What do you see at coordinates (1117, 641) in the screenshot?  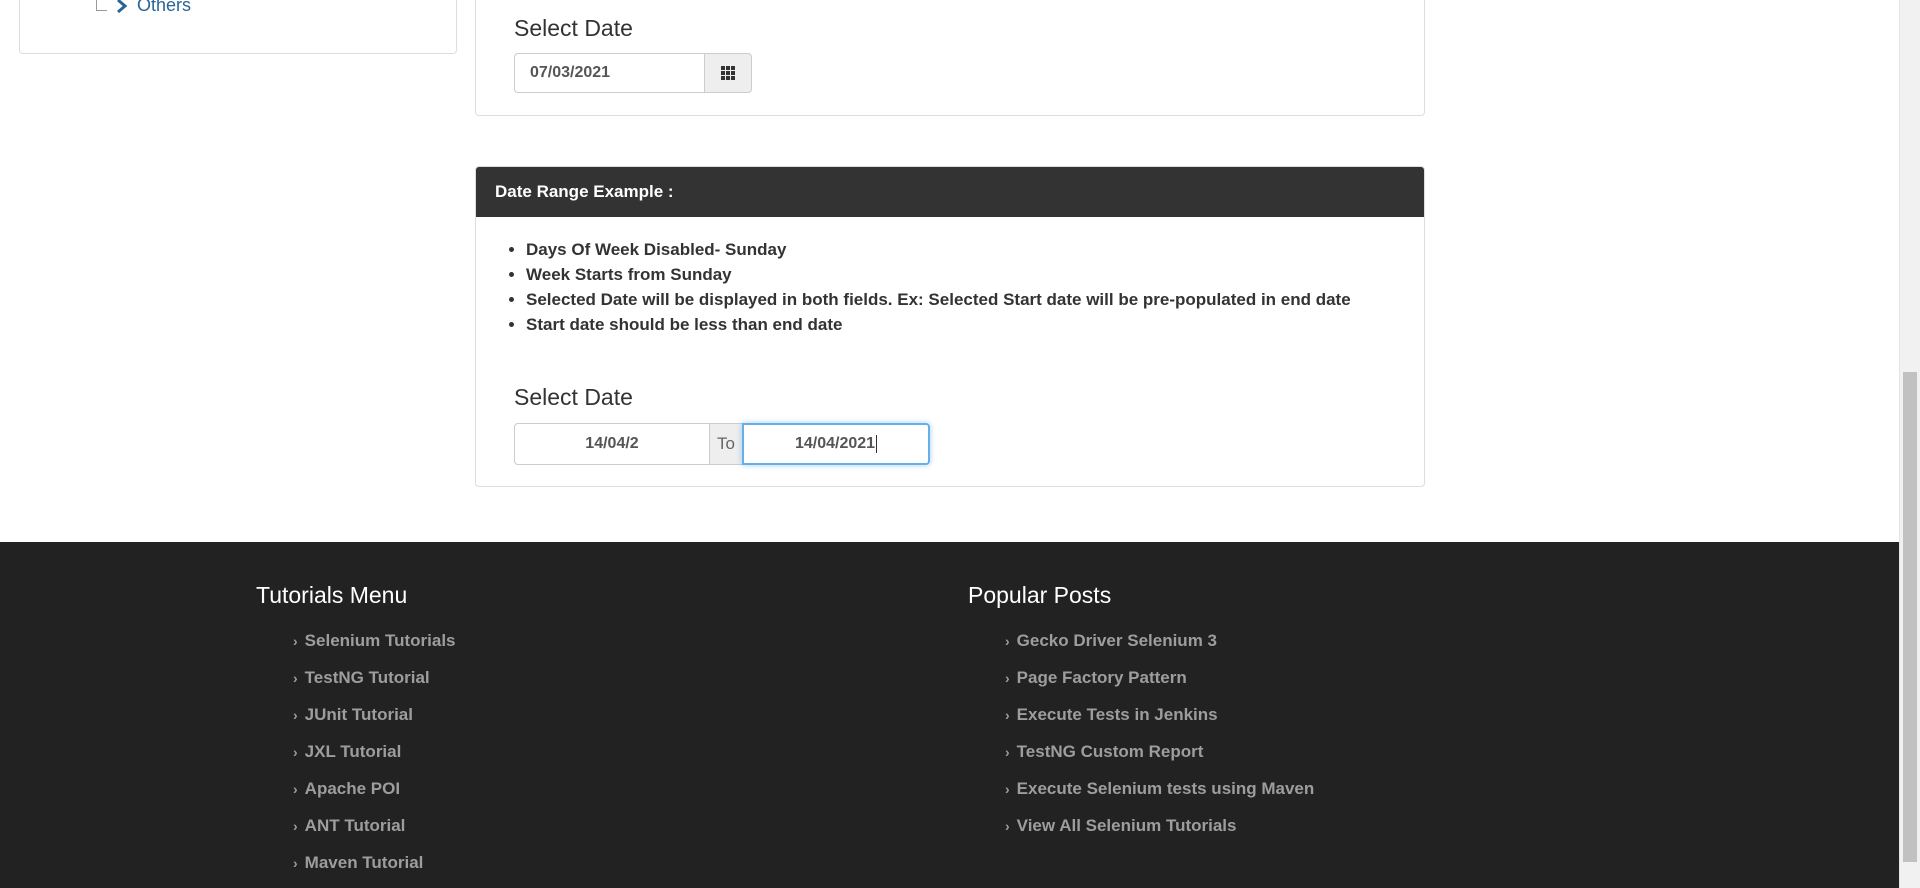 I see `footer-link-label: Gecko Driver Selenium 3` at bounding box center [1117, 641].